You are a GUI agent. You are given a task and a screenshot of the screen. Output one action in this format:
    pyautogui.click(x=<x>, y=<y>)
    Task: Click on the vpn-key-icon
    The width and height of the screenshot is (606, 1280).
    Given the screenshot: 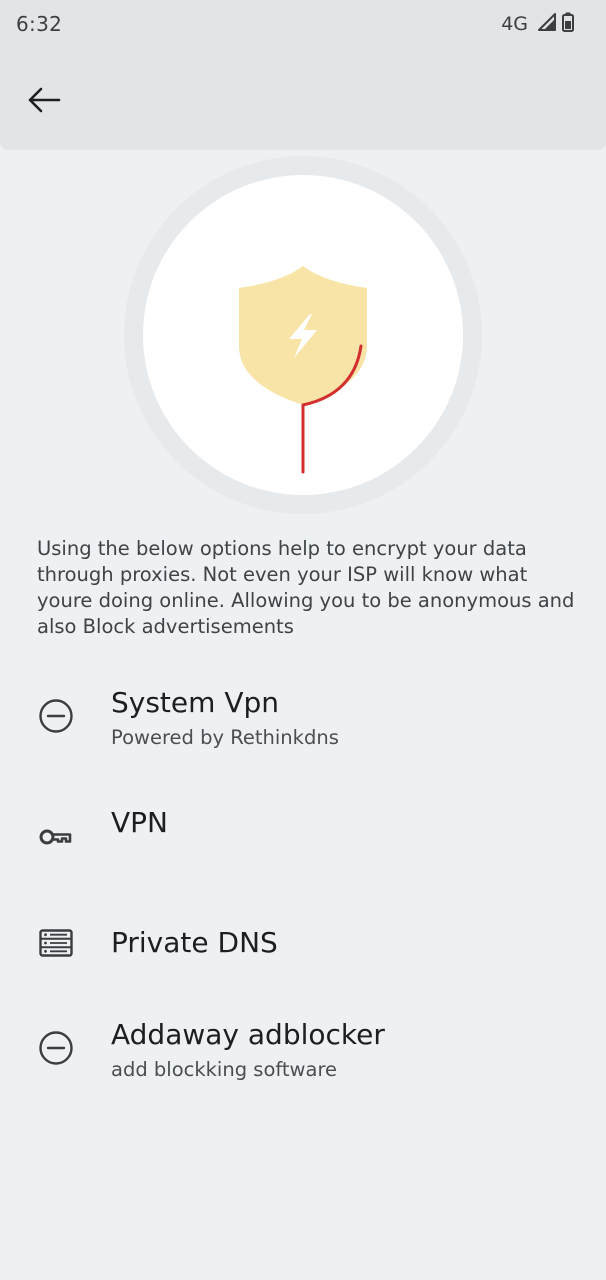 What is the action you would take?
    pyautogui.click(x=56, y=837)
    